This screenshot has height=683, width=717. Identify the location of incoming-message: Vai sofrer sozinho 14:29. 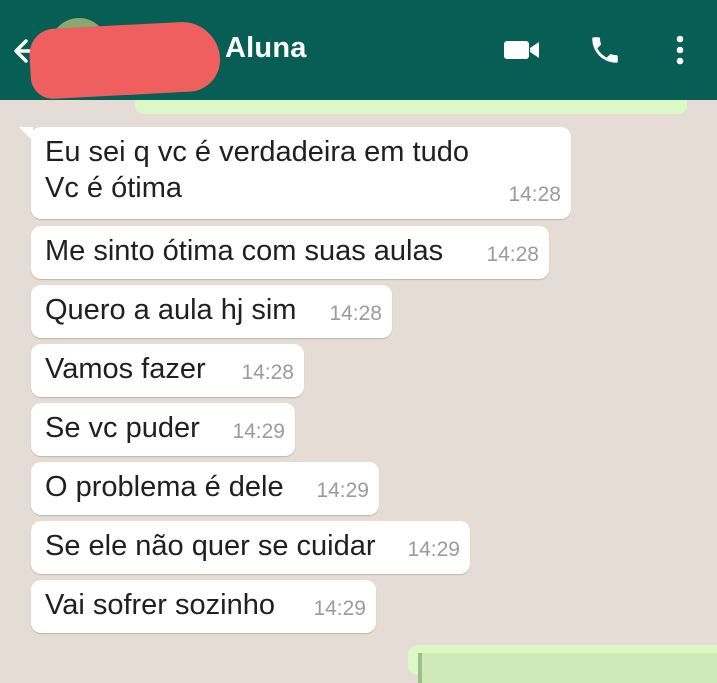
(203, 606).